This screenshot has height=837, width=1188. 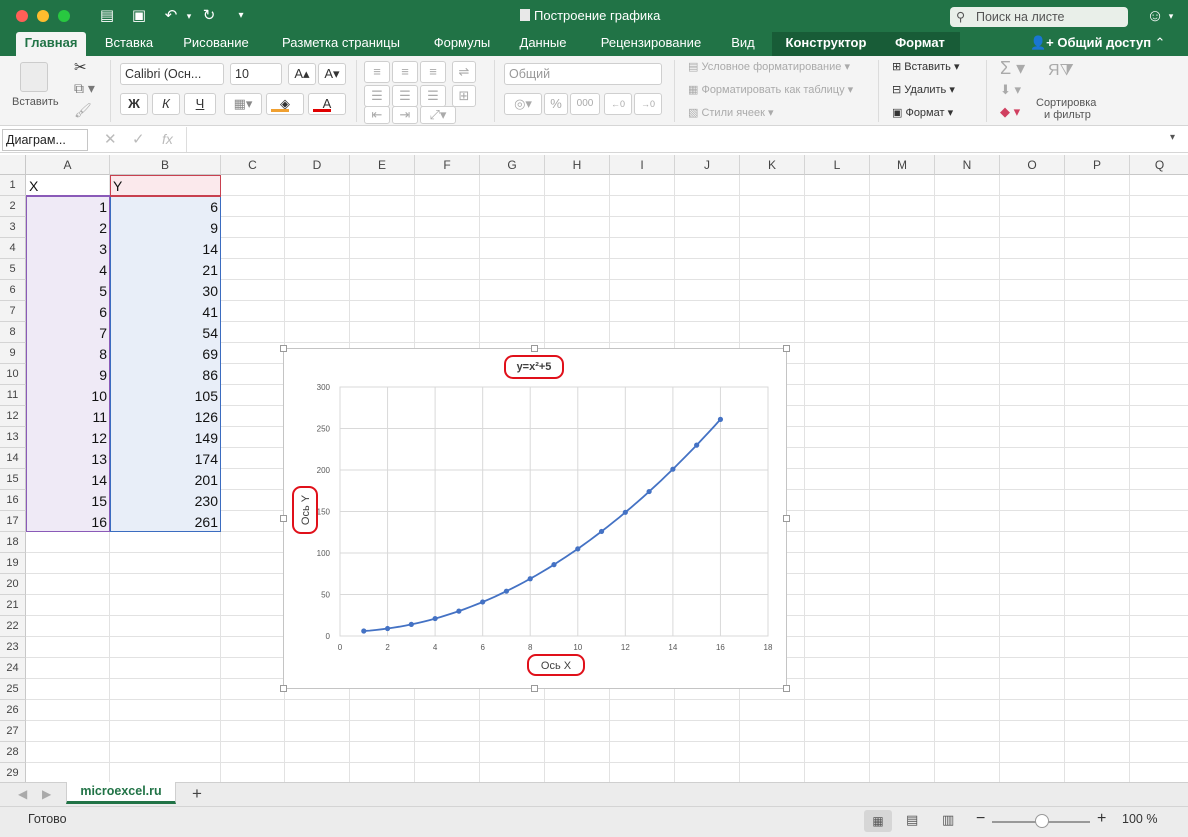 What do you see at coordinates (200, 104) in the screenshot?
I see `underline-button: Ч` at bounding box center [200, 104].